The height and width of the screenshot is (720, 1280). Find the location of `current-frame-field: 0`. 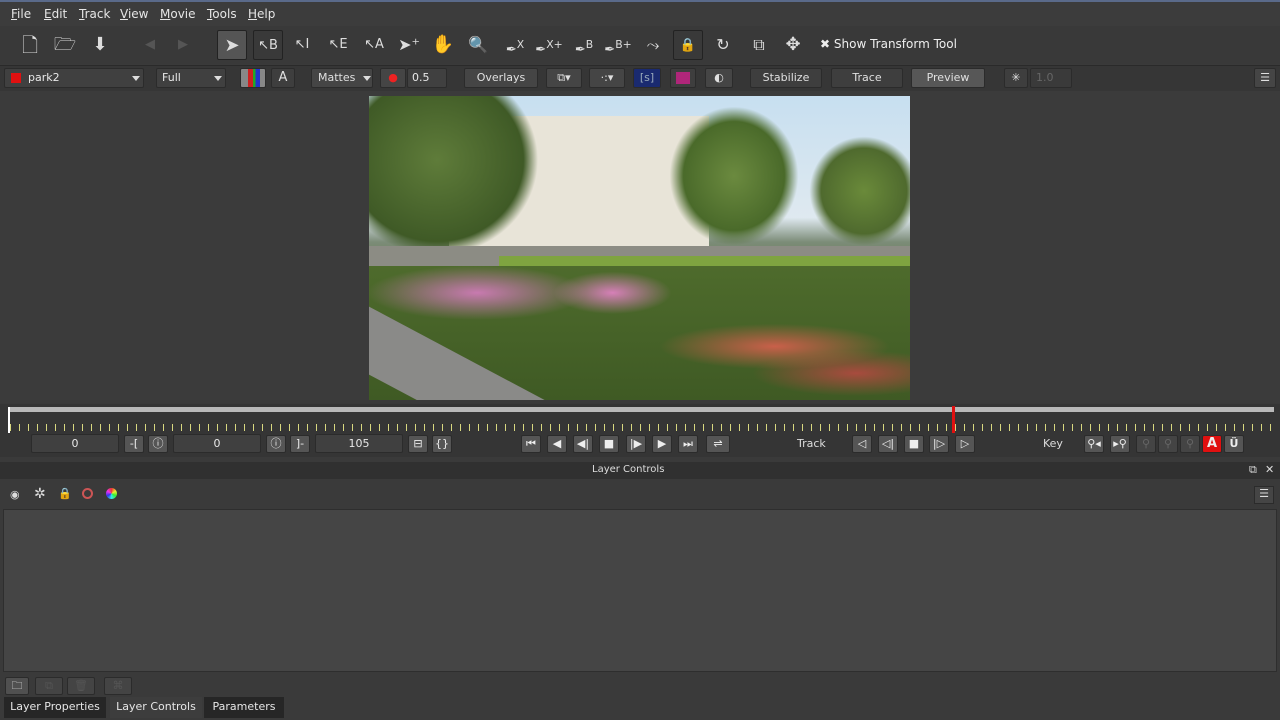

current-frame-field: 0 is located at coordinates (217, 443).